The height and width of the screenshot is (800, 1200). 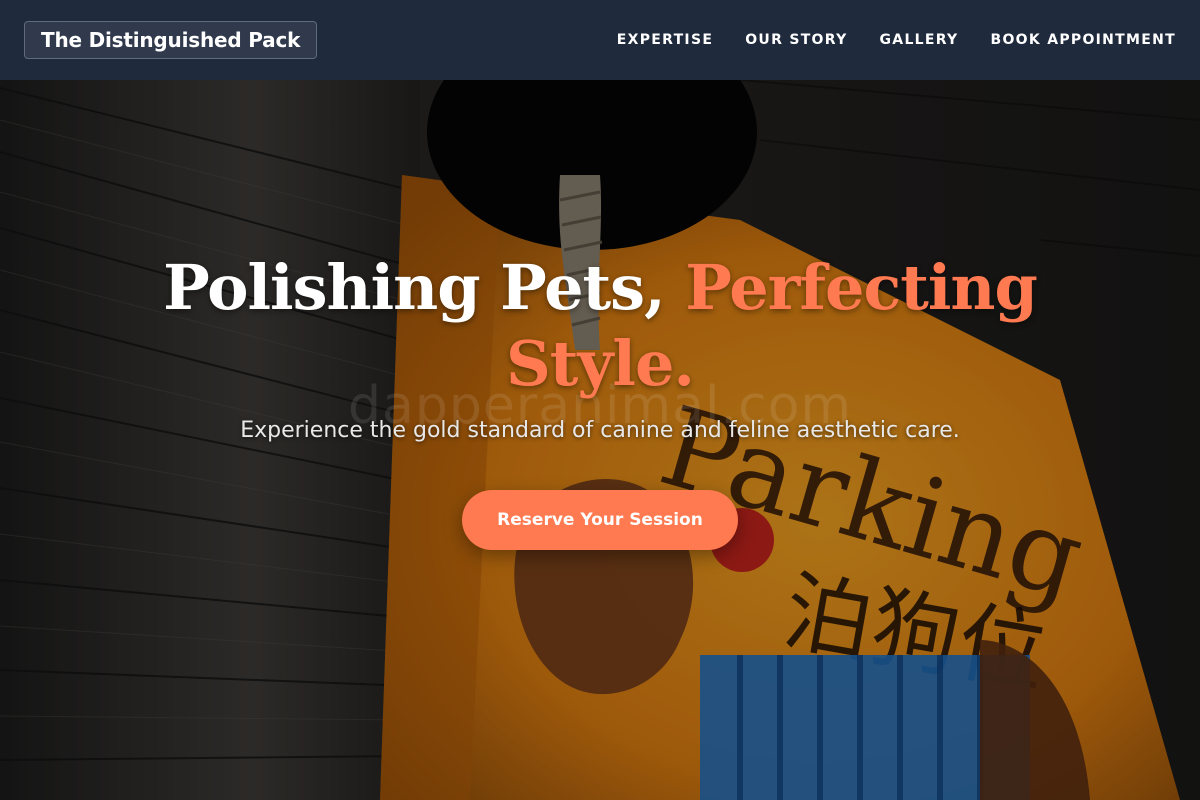 I want to click on nav-link-book-appointment: BOOK APPOINTMENT, so click(x=1084, y=40).